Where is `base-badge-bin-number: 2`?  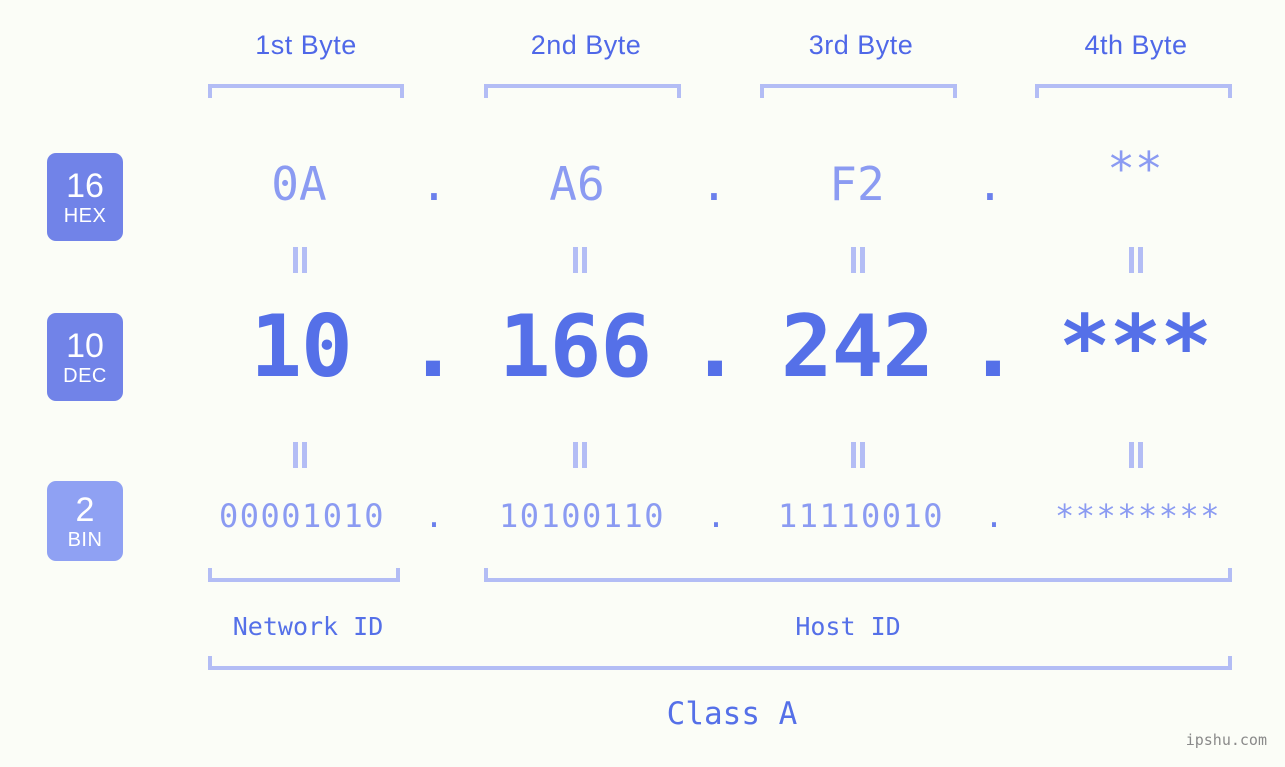
base-badge-bin-number: 2 is located at coordinates (85, 509).